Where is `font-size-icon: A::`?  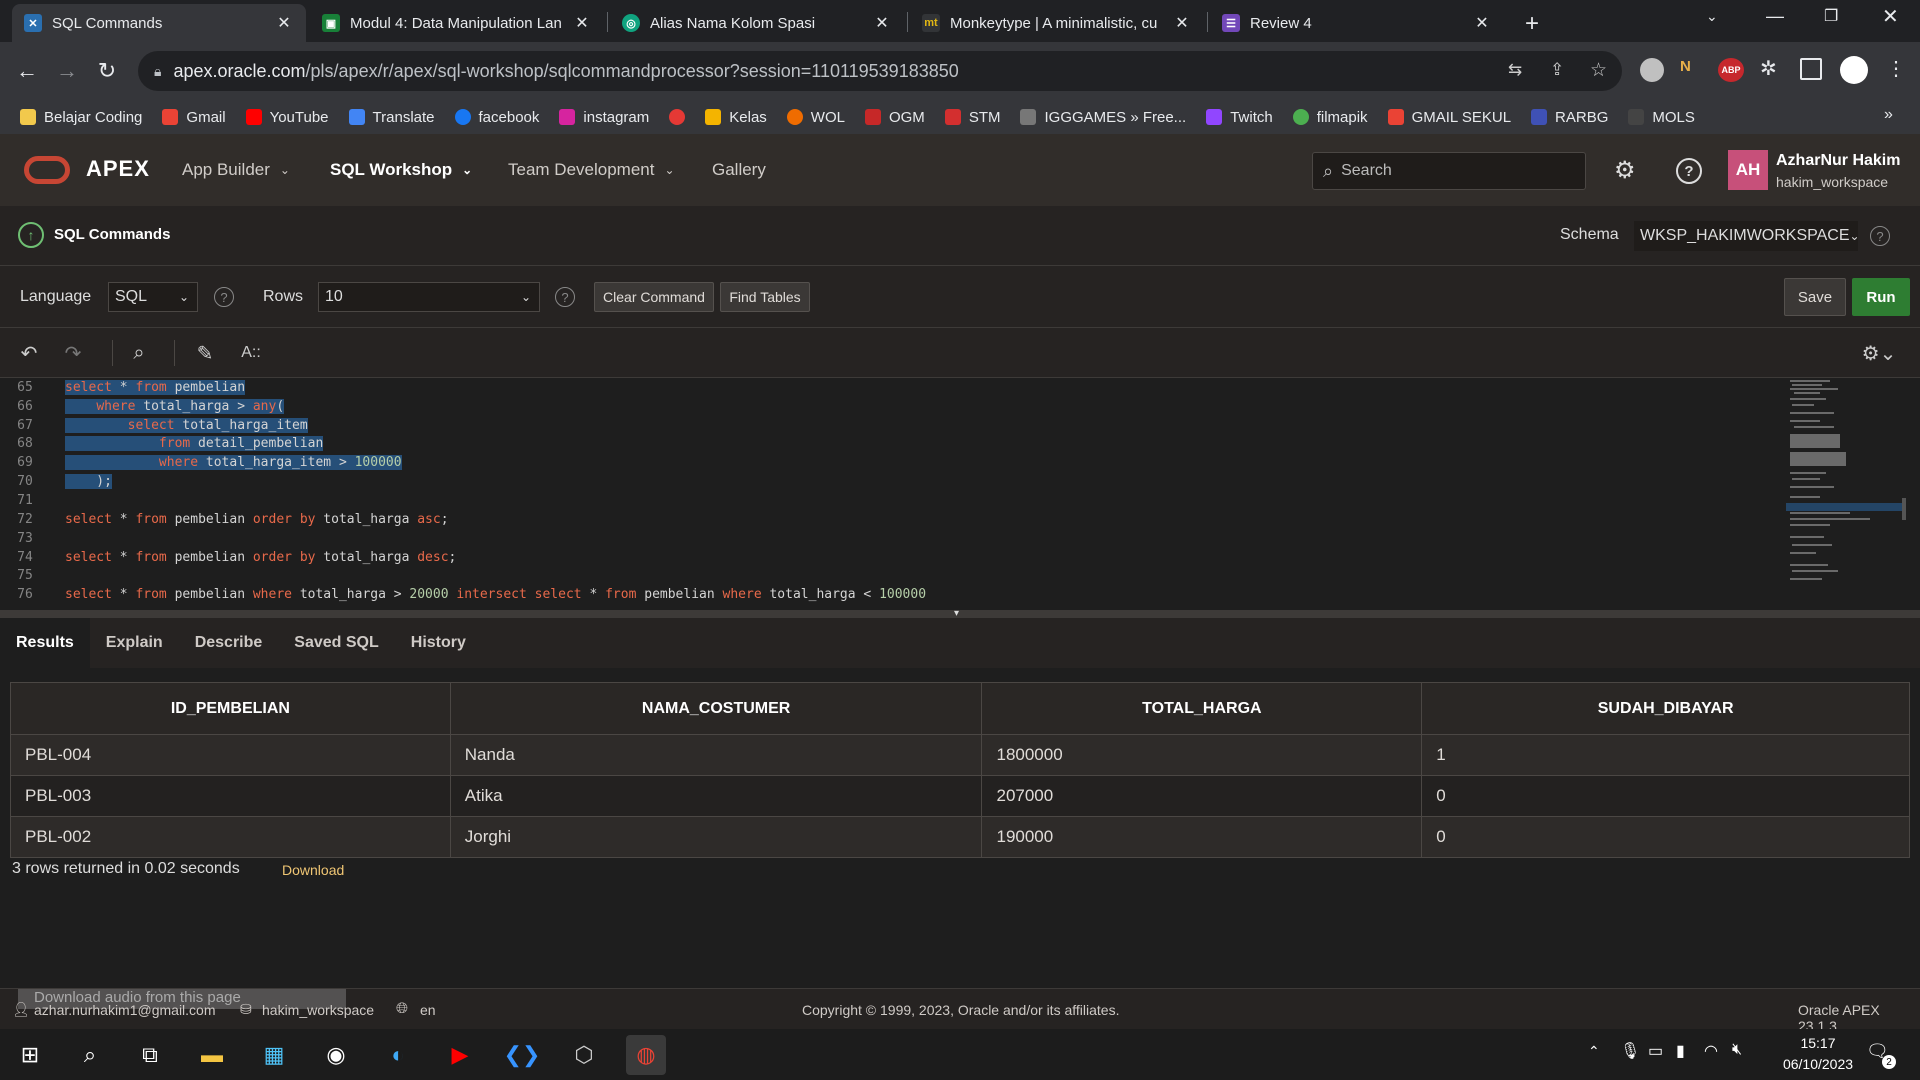 font-size-icon: A:: is located at coordinates (251, 353).